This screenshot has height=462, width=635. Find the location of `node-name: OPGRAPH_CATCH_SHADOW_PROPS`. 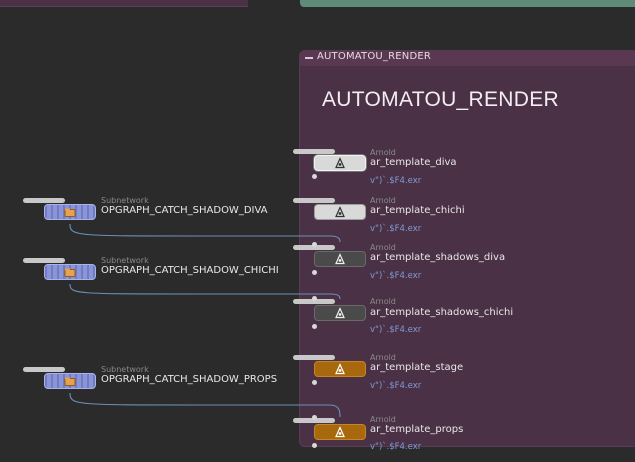

node-name: OPGRAPH_CATCH_SHADOW_PROPS is located at coordinates (189, 379).